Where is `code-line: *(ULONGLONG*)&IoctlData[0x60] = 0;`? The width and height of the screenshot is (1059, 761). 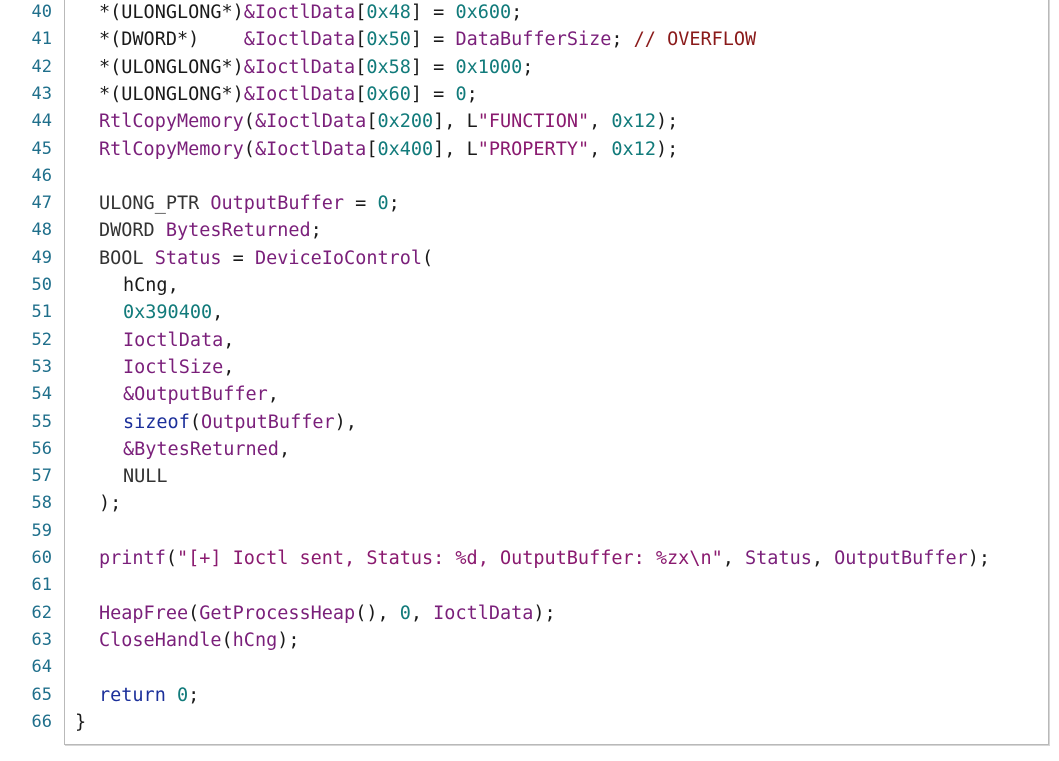
code-line: *(ULONGLONG*)&IoctlData[0x60] = 0; is located at coordinates (288, 94).